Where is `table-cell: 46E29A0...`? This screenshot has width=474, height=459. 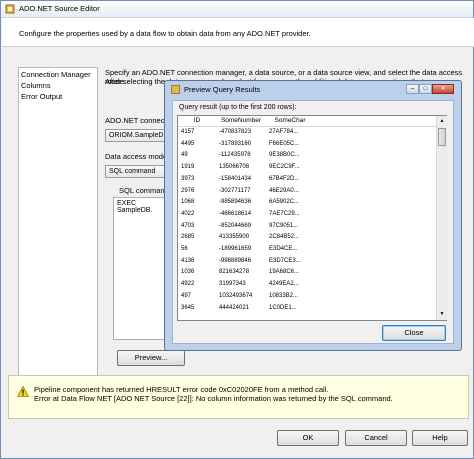 table-cell: 46E29A0... is located at coordinates (284, 190).